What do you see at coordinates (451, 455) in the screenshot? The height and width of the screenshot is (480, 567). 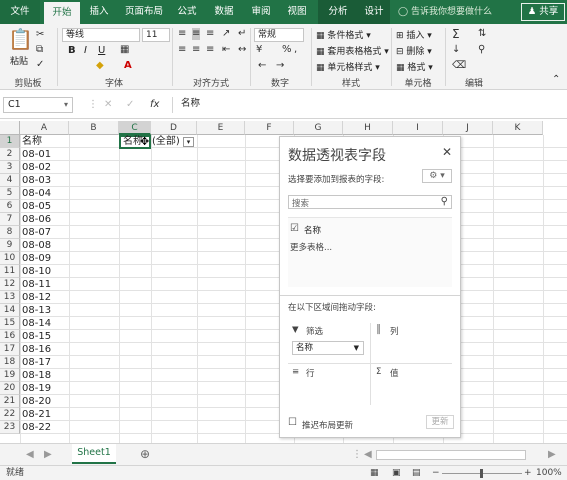 I see `horizontal-scrollbar` at bounding box center [451, 455].